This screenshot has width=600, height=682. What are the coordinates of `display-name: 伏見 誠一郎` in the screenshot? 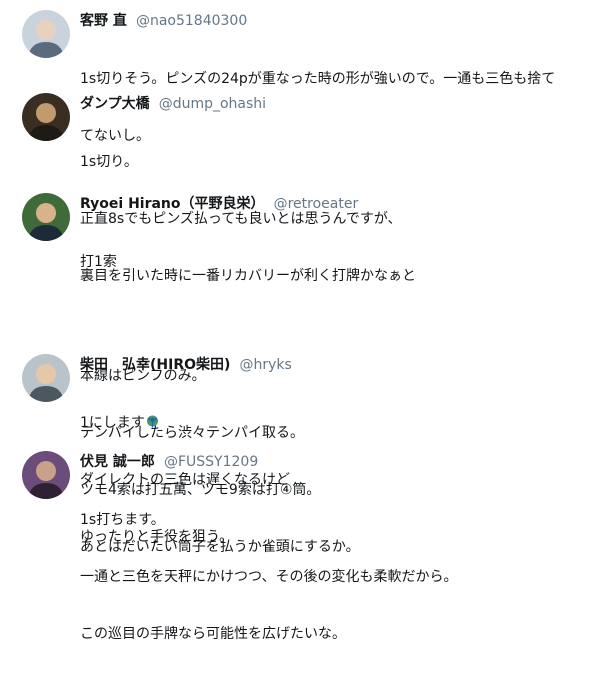 It's located at (117, 462).